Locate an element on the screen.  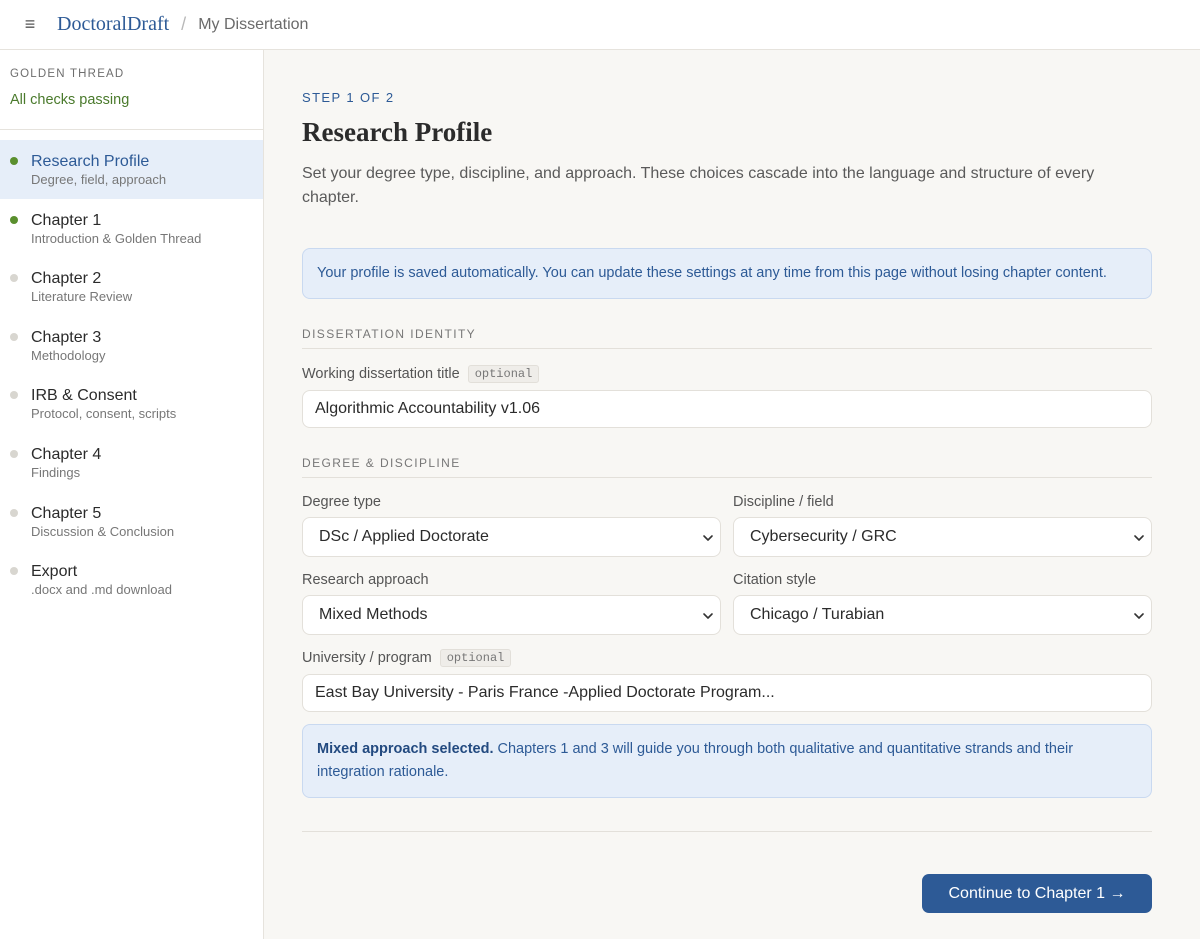
degree-type-label: Degree type is located at coordinates (341, 502).